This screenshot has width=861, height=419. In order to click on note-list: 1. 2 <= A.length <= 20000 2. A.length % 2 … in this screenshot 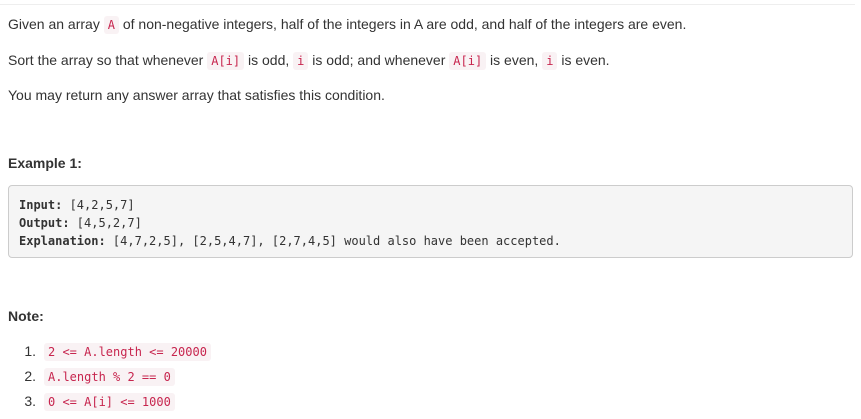, I will do `click(109, 376)`.